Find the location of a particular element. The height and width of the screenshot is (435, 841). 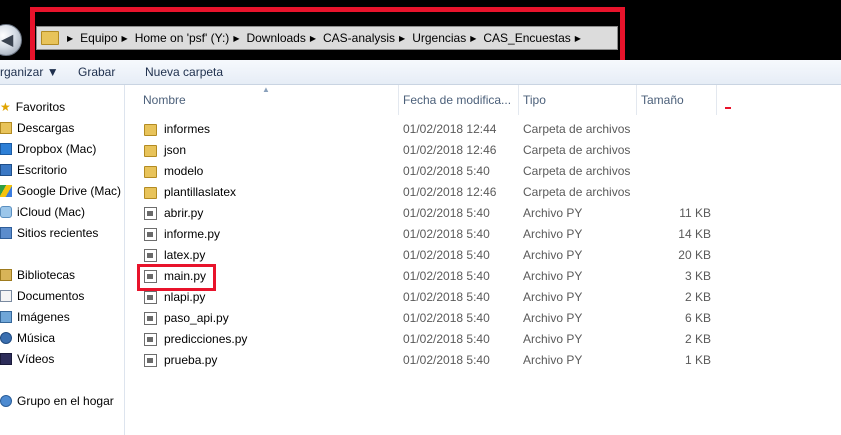

file-row: nlapi.py 01/02/2018 5:40 Archivo PY 2 KB is located at coordinates (483, 297).